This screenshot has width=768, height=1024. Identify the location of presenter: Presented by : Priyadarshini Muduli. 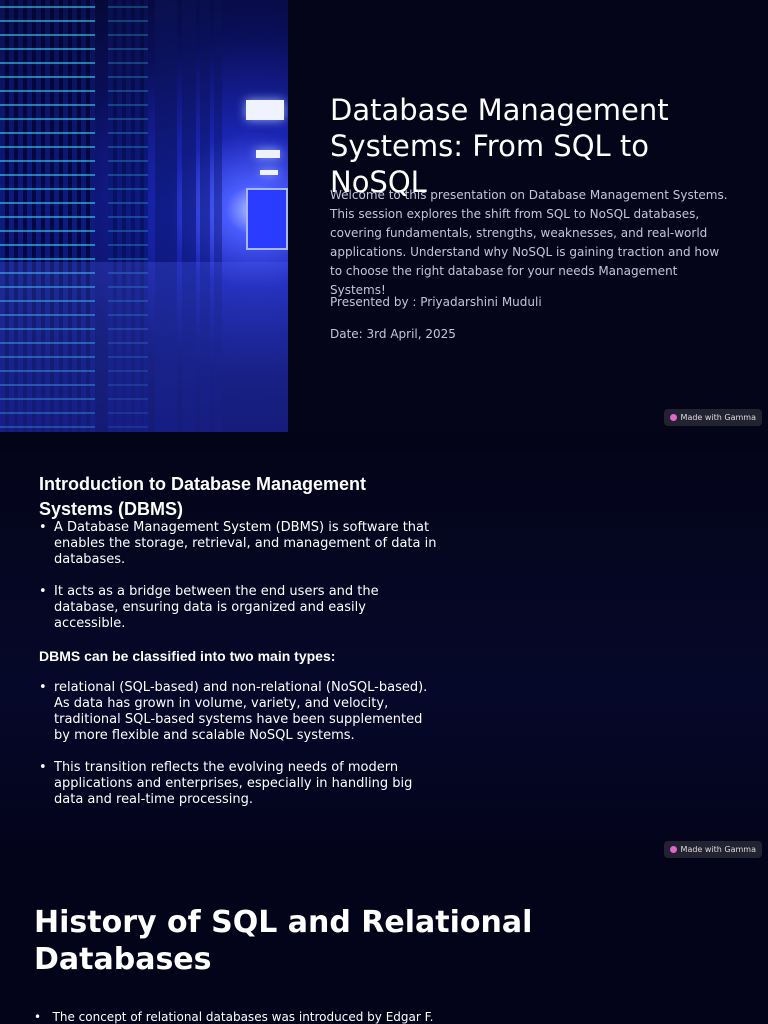
(436, 302).